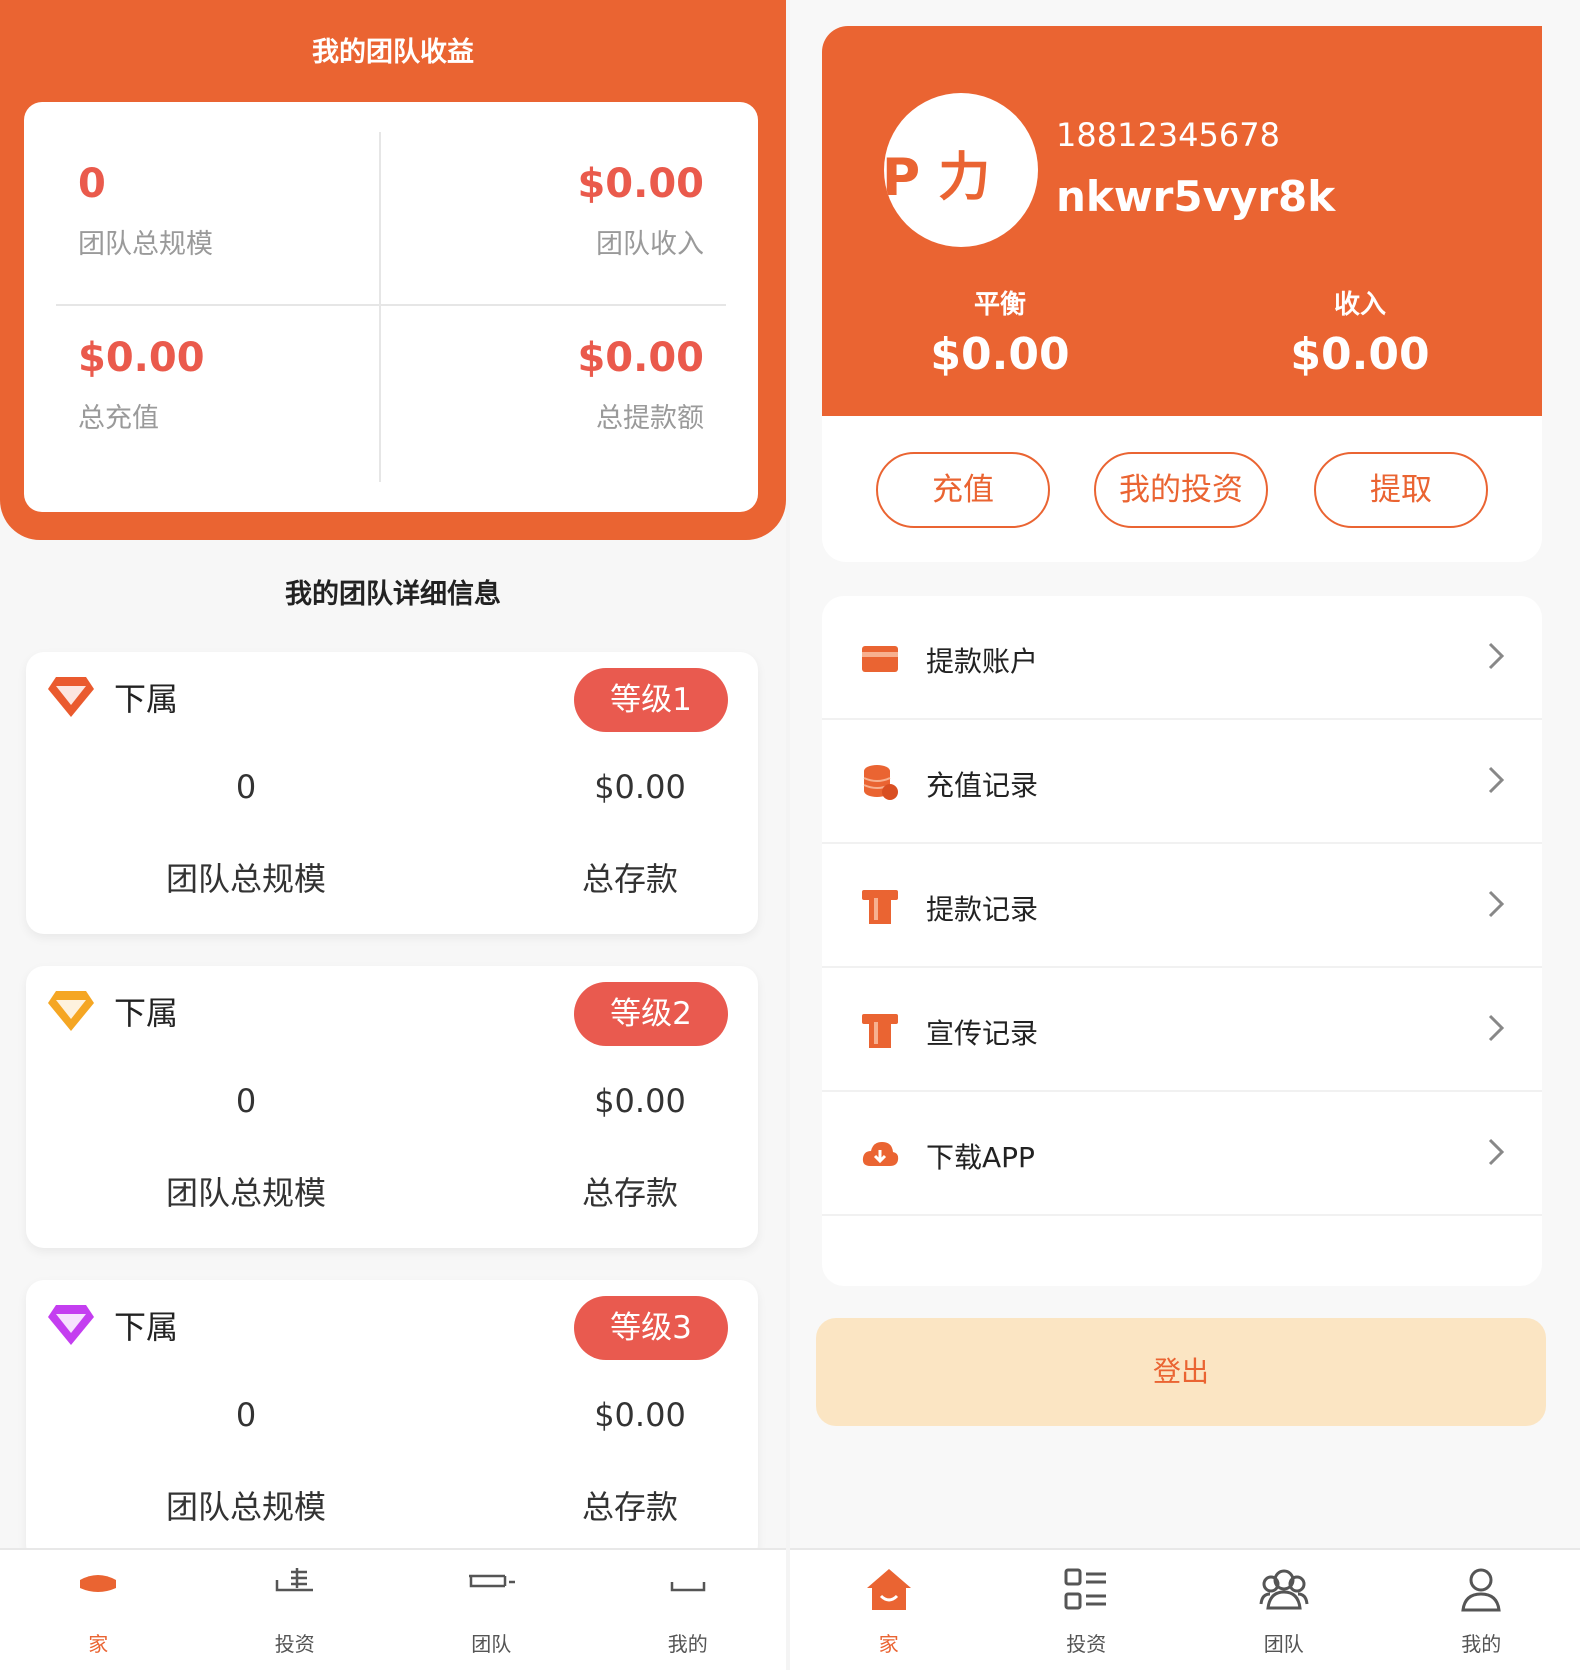 The image size is (1580, 1670). What do you see at coordinates (145, 244) in the screenshot?
I see `stat-label: 团队总规模` at bounding box center [145, 244].